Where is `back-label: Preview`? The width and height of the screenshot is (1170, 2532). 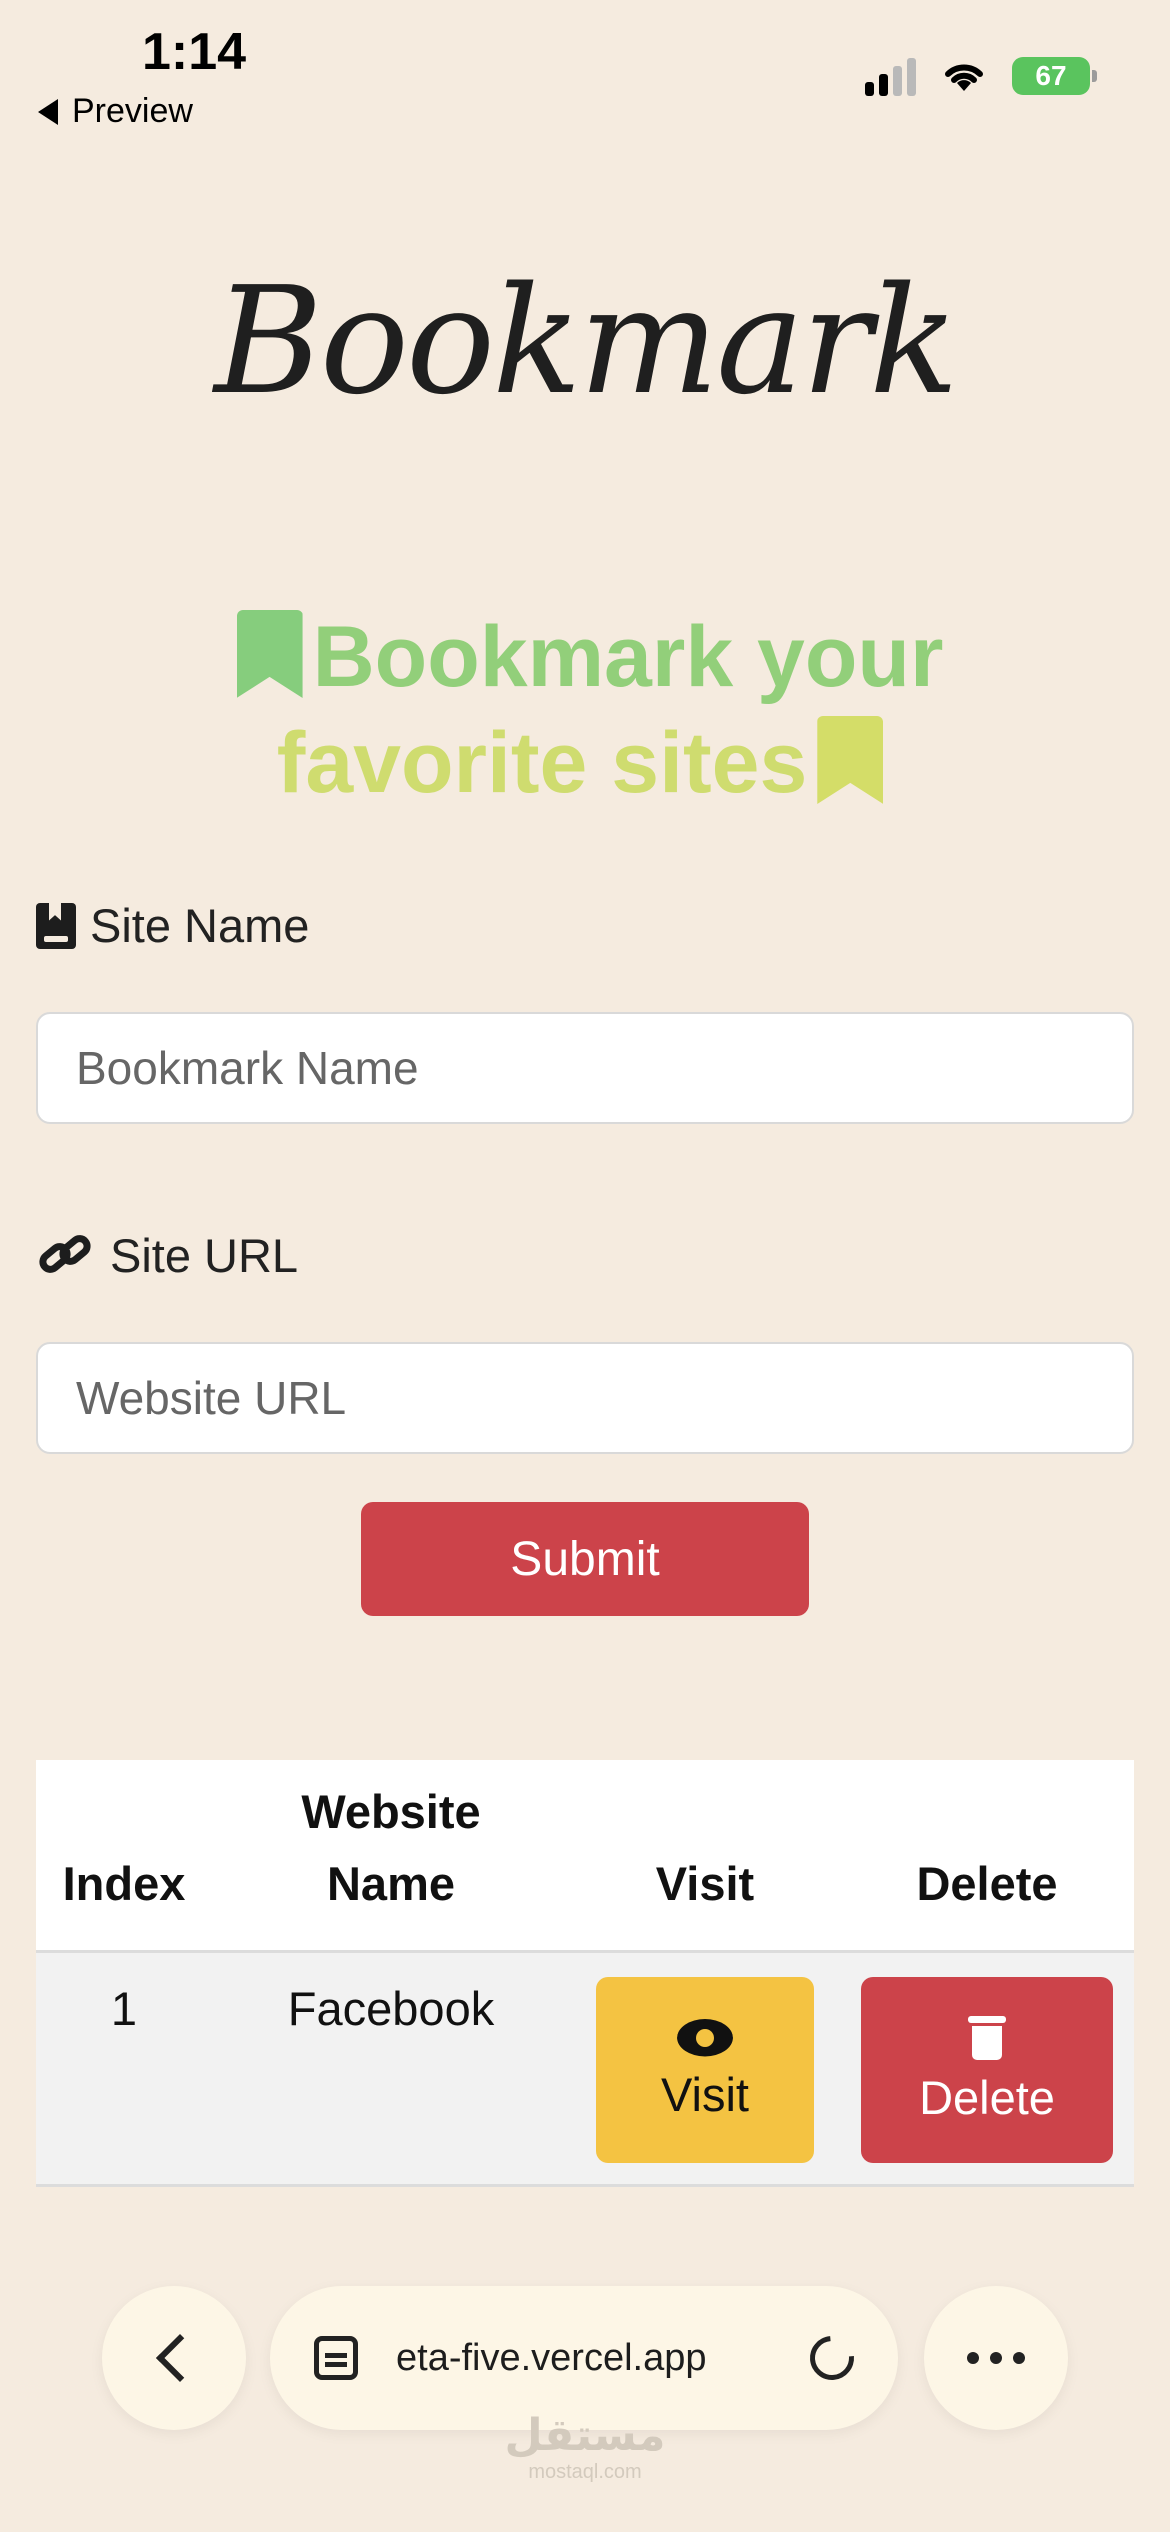 back-label: Preview is located at coordinates (132, 111).